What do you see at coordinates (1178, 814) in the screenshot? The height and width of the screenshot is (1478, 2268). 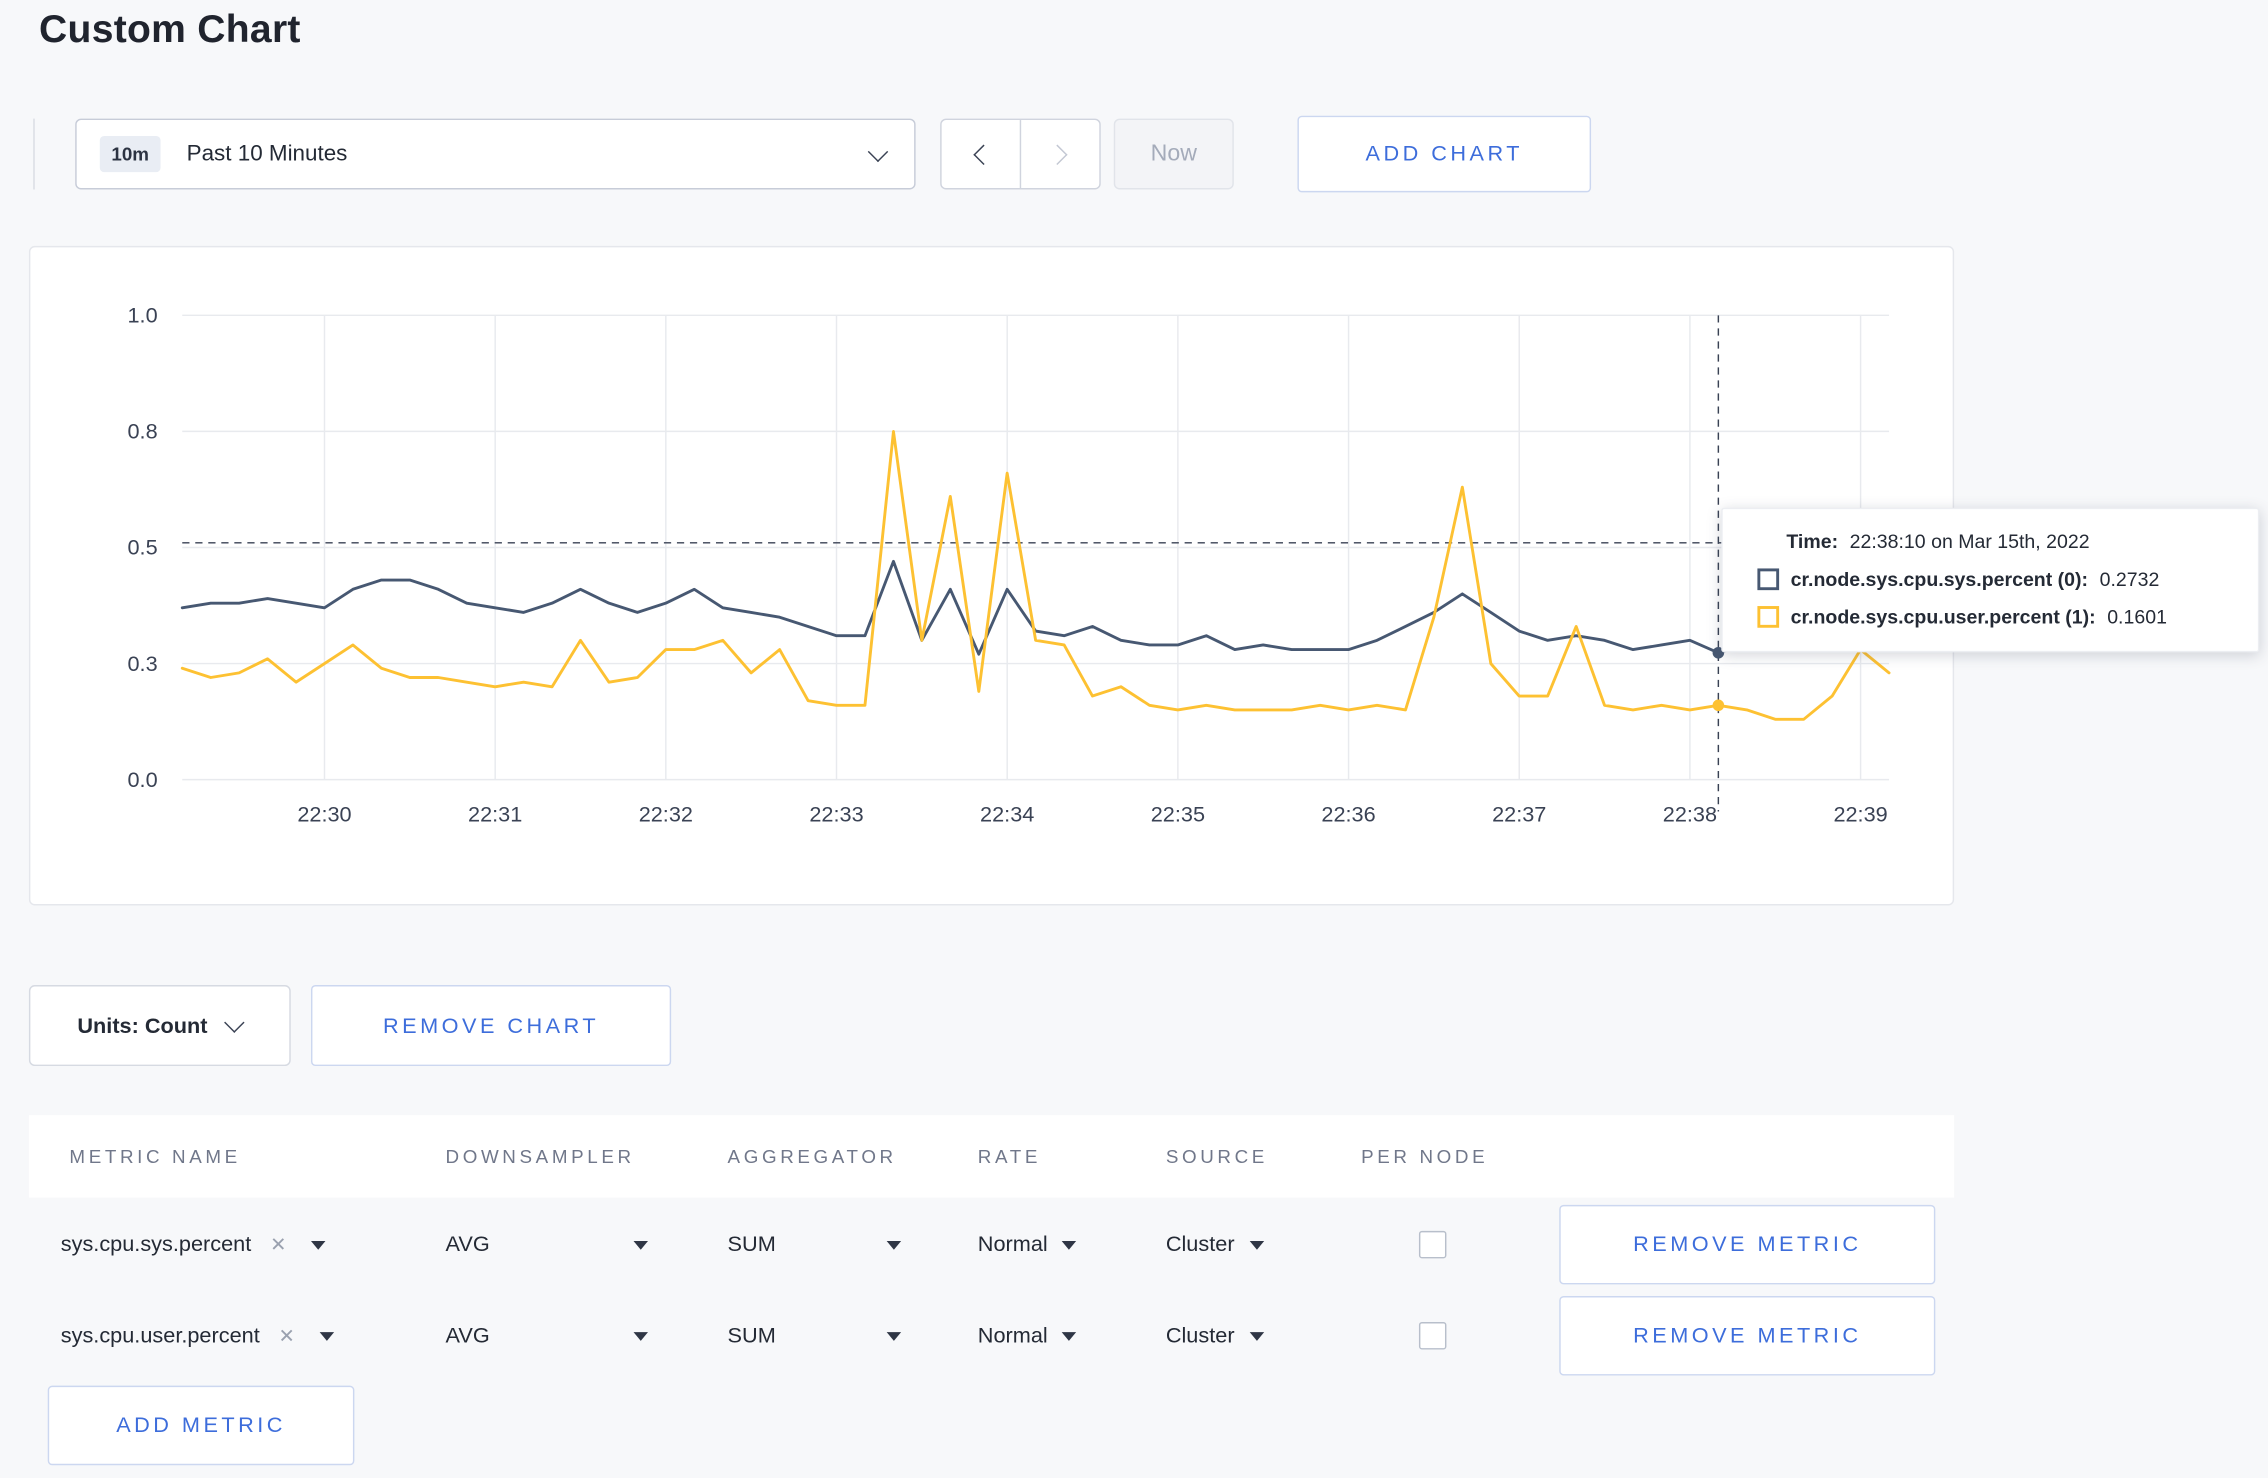 I see `svg-text: 22:35` at bounding box center [1178, 814].